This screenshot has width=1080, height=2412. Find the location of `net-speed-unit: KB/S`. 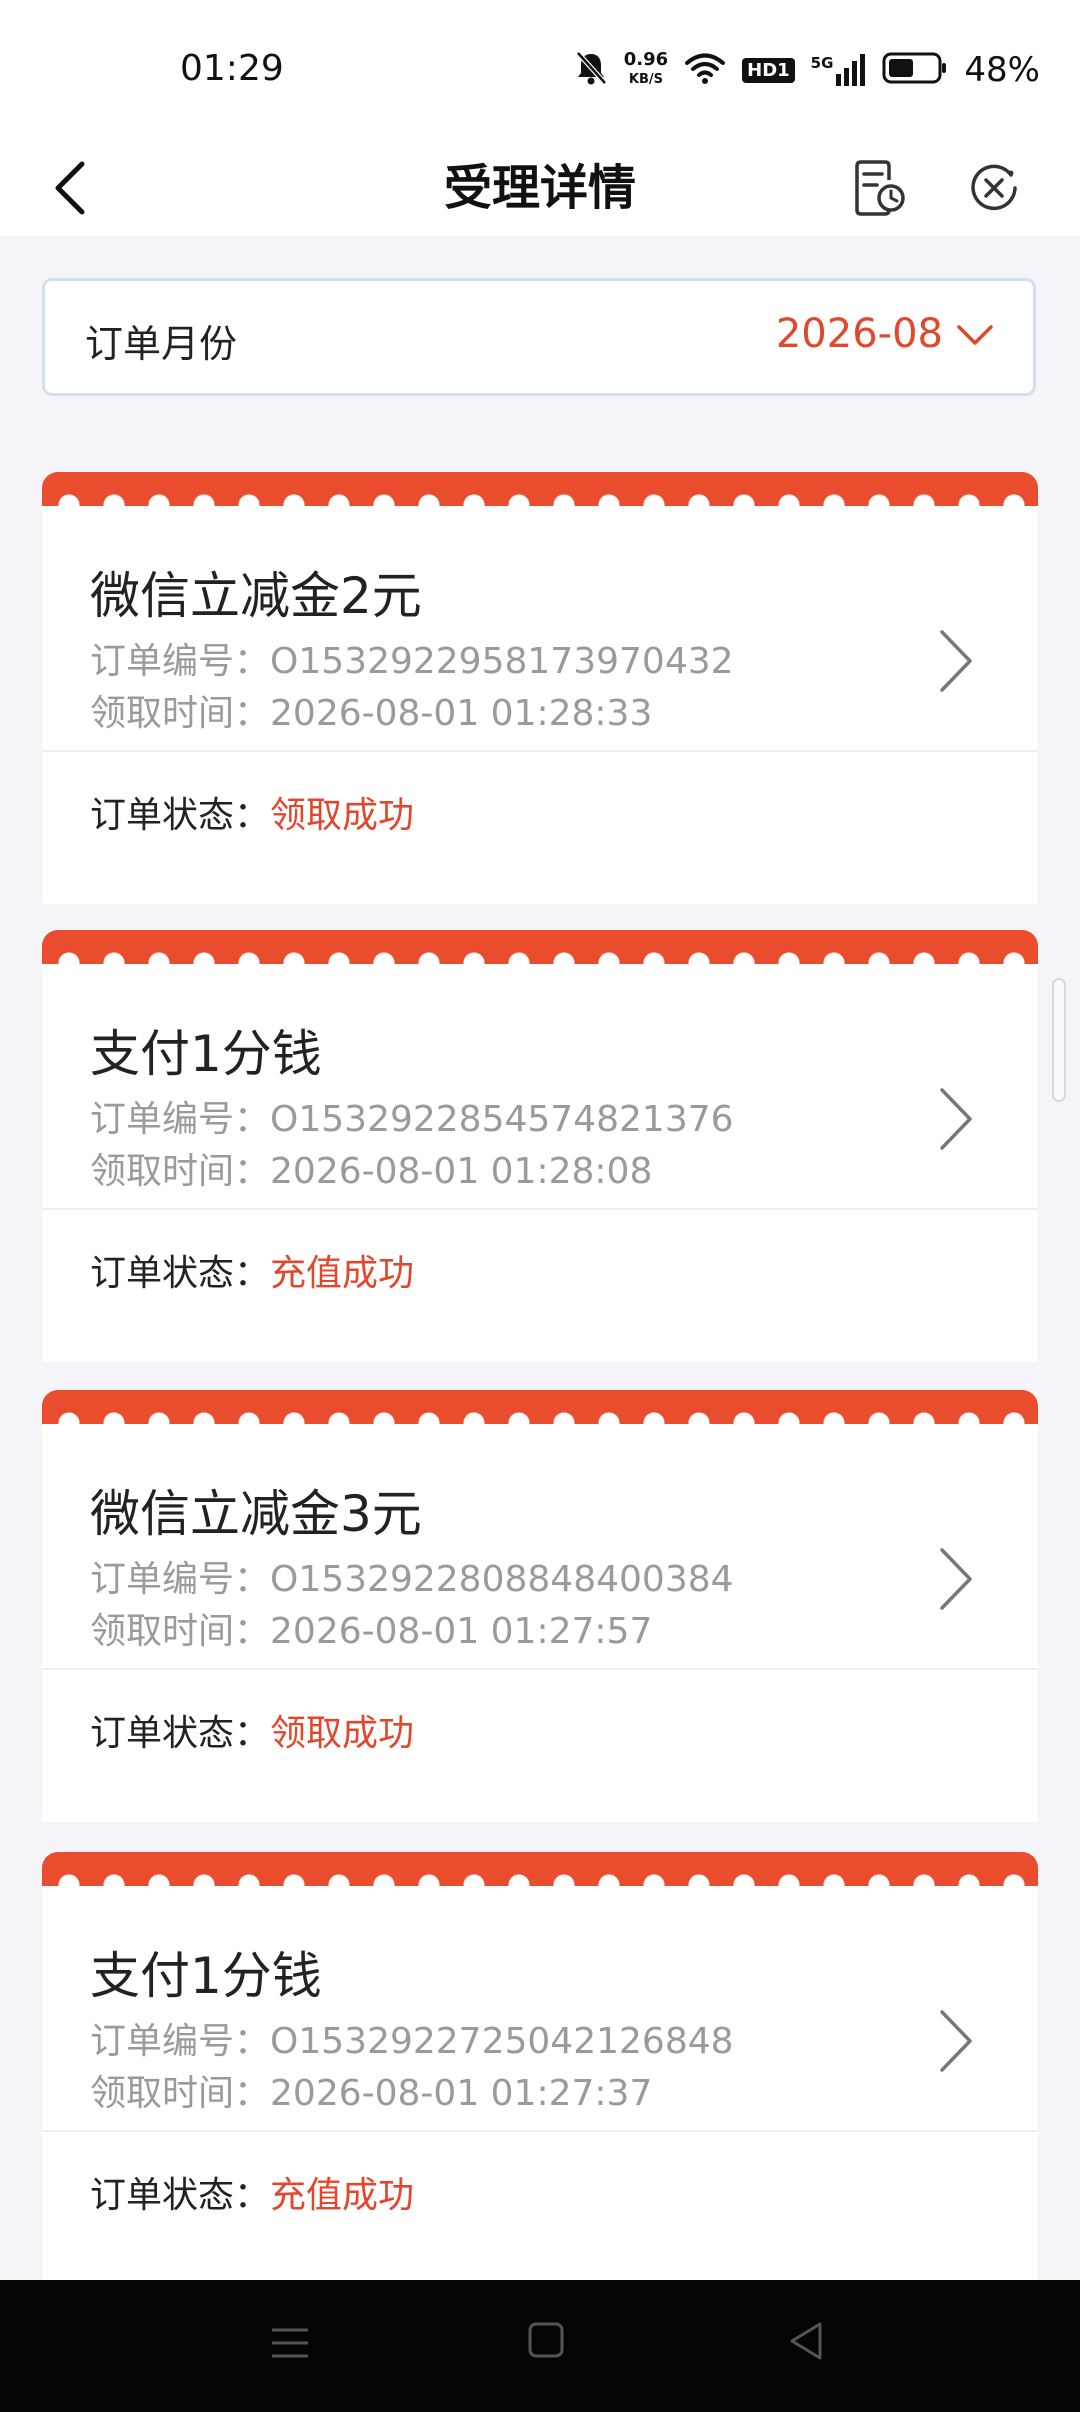

net-speed-unit: KB/S is located at coordinates (645, 79).